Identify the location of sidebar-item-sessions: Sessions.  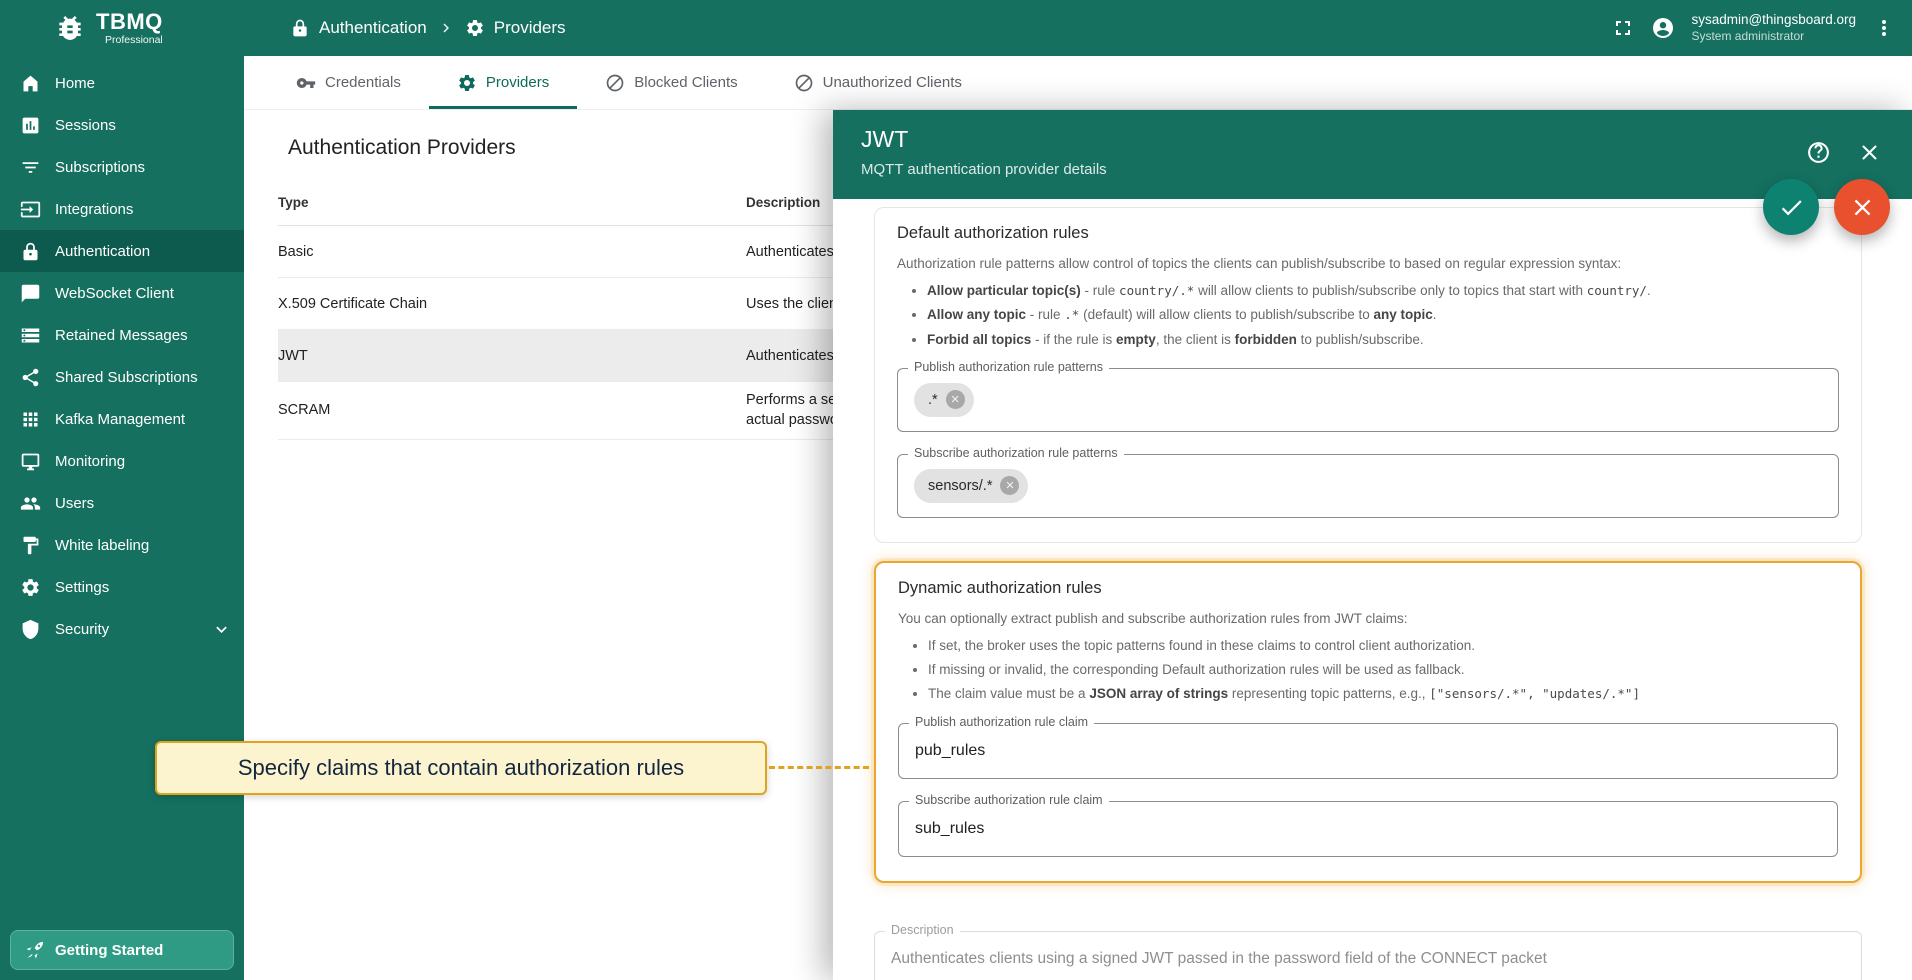
(122, 125).